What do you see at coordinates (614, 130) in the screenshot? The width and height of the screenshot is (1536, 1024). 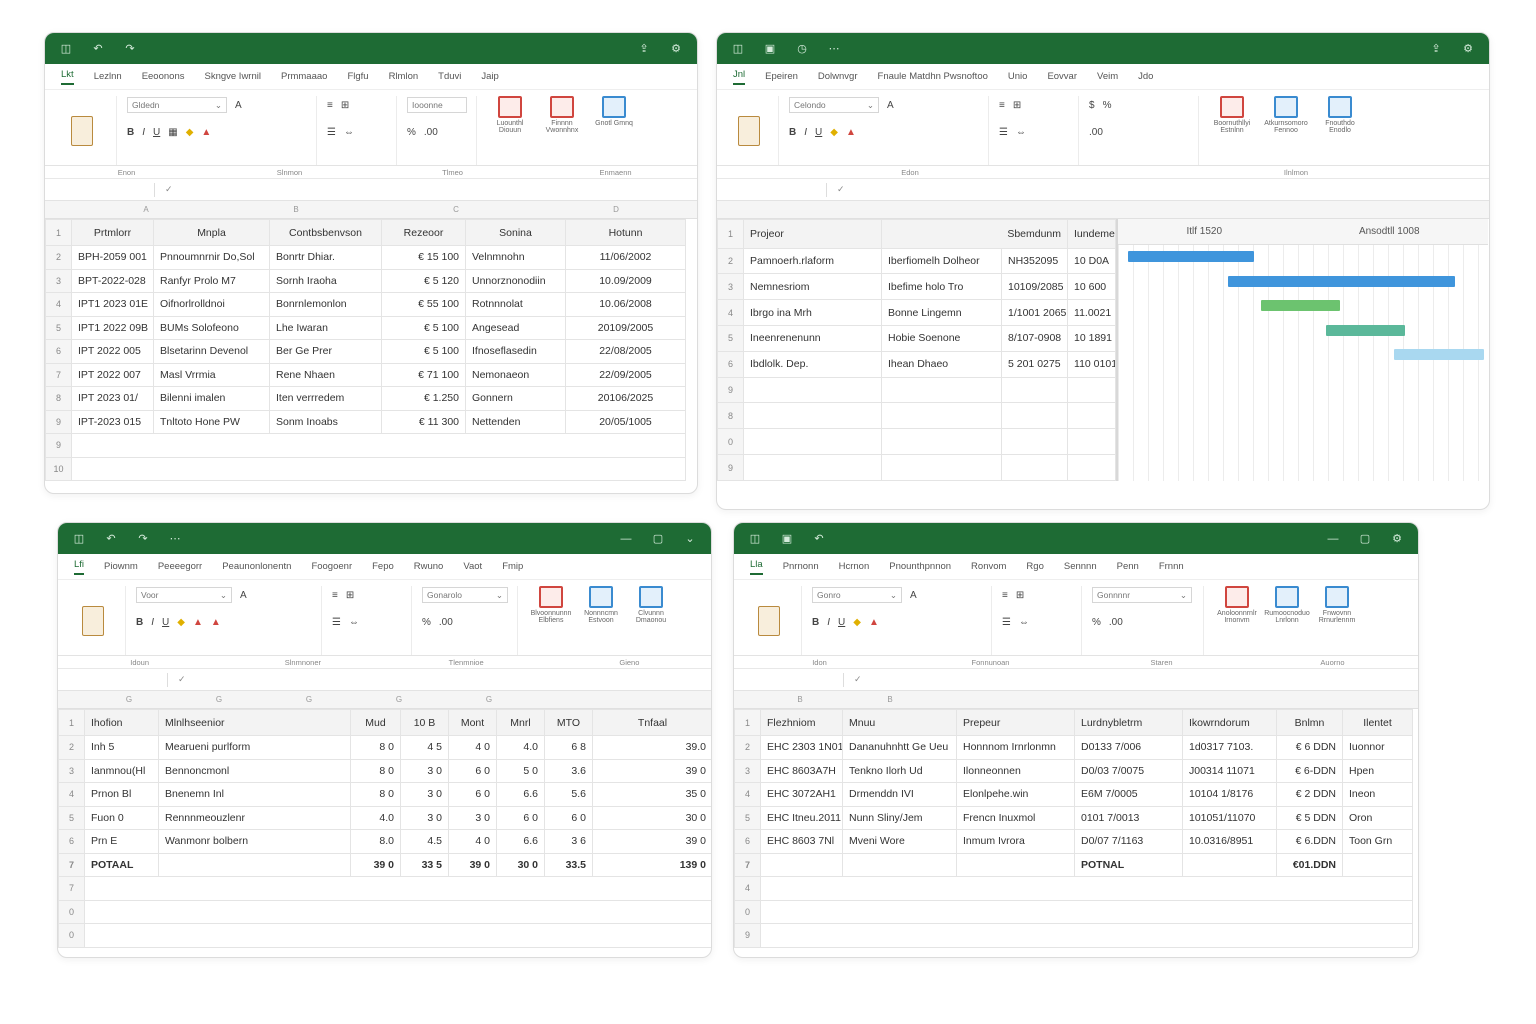 I see `cell-styles-button: Gnotl Gmnq` at bounding box center [614, 130].